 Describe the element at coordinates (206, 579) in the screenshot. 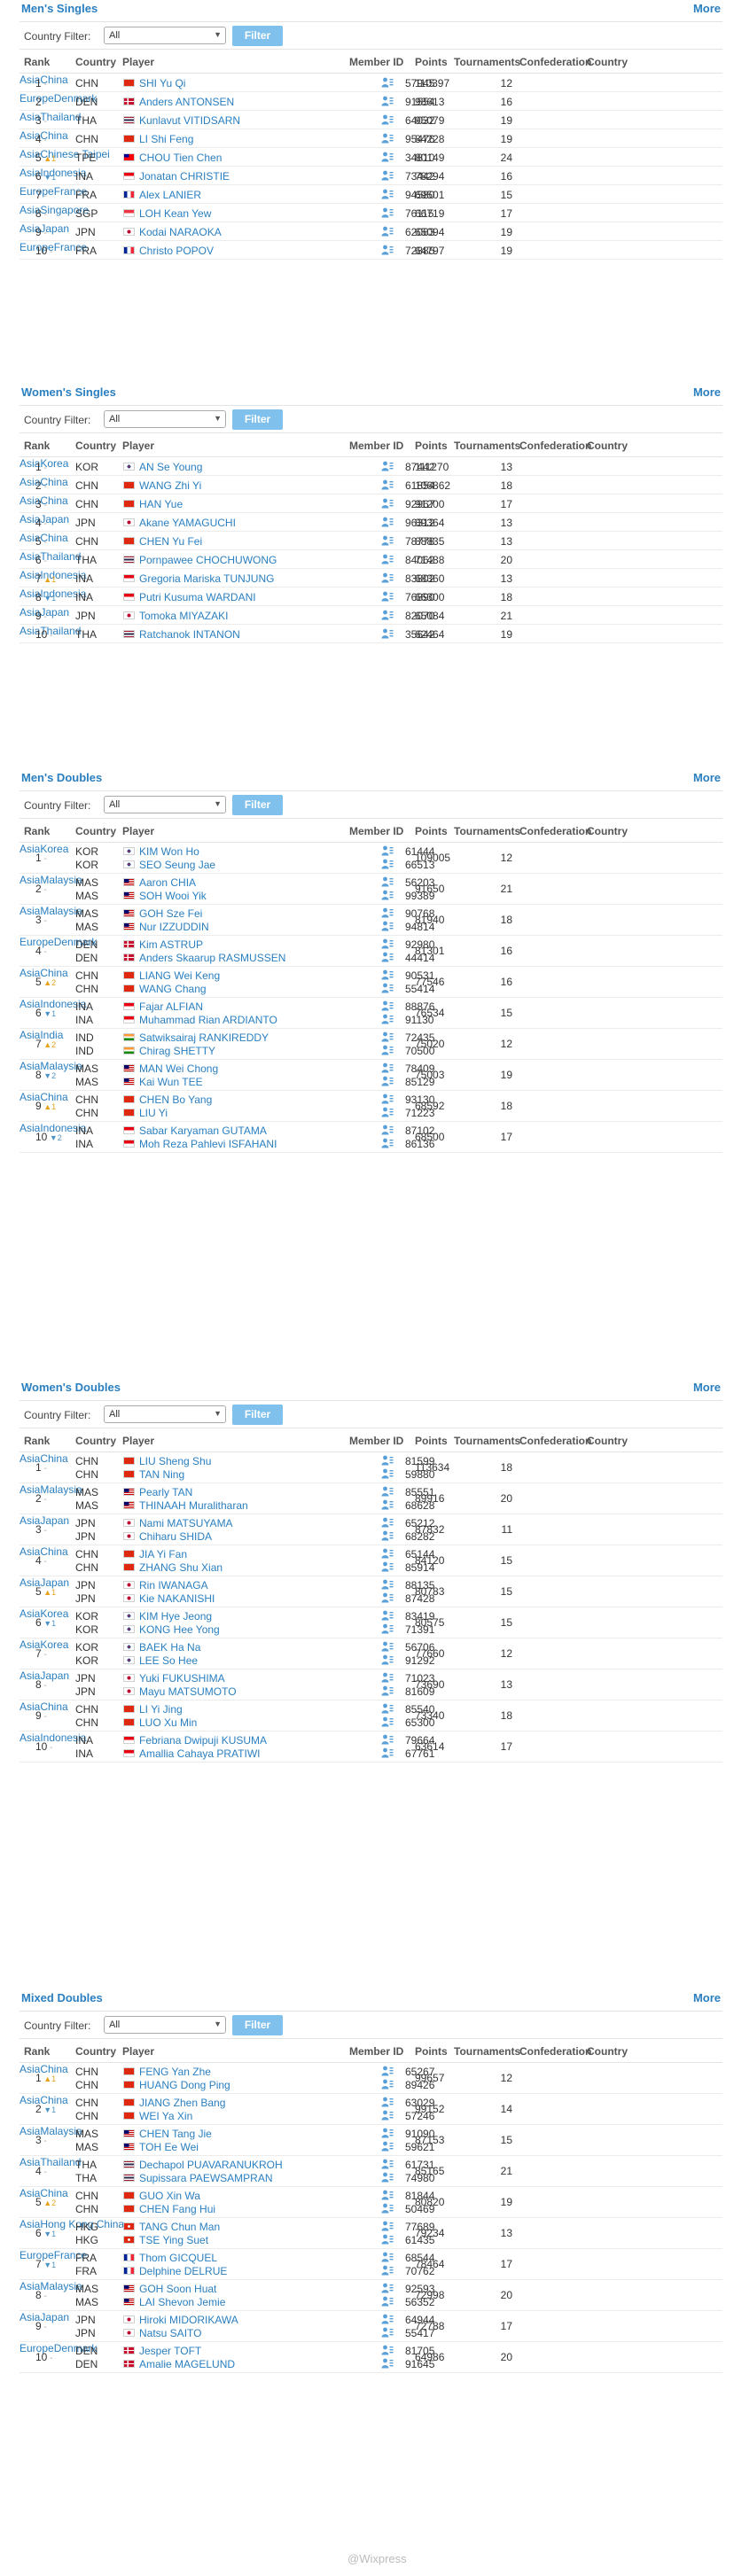

I see `player-name-link: Gregoria Mariska TUNJUNG` at that location.